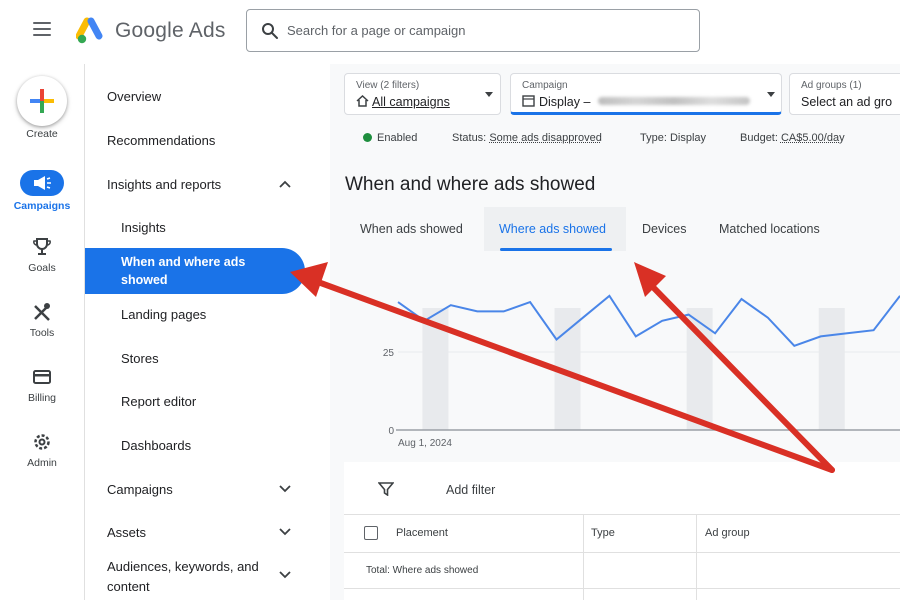 This screenshot has width=900, height=600. What do you see at coordinates (847, 102) in the screenshot?
I see `ad-groups-filter-value: Select an ad gro` at bounding box center [847, 102].